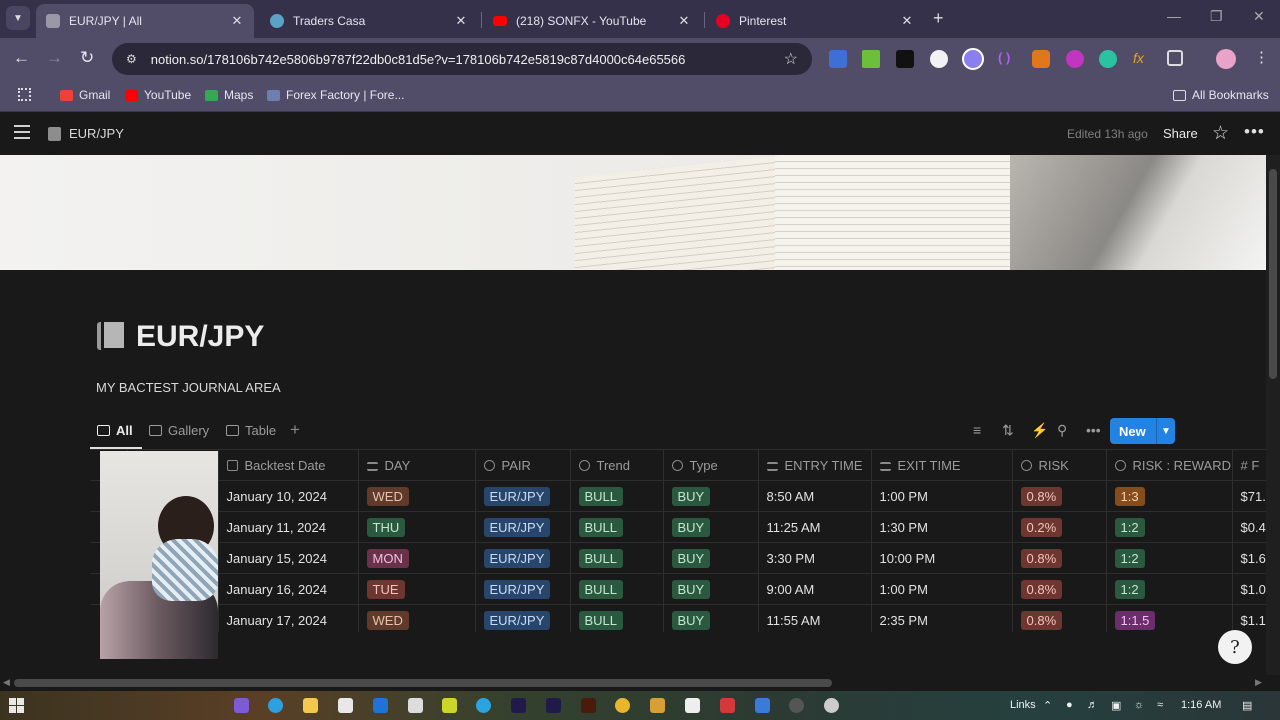  I want to click on amount-cell: $71., so click(1249, 496).